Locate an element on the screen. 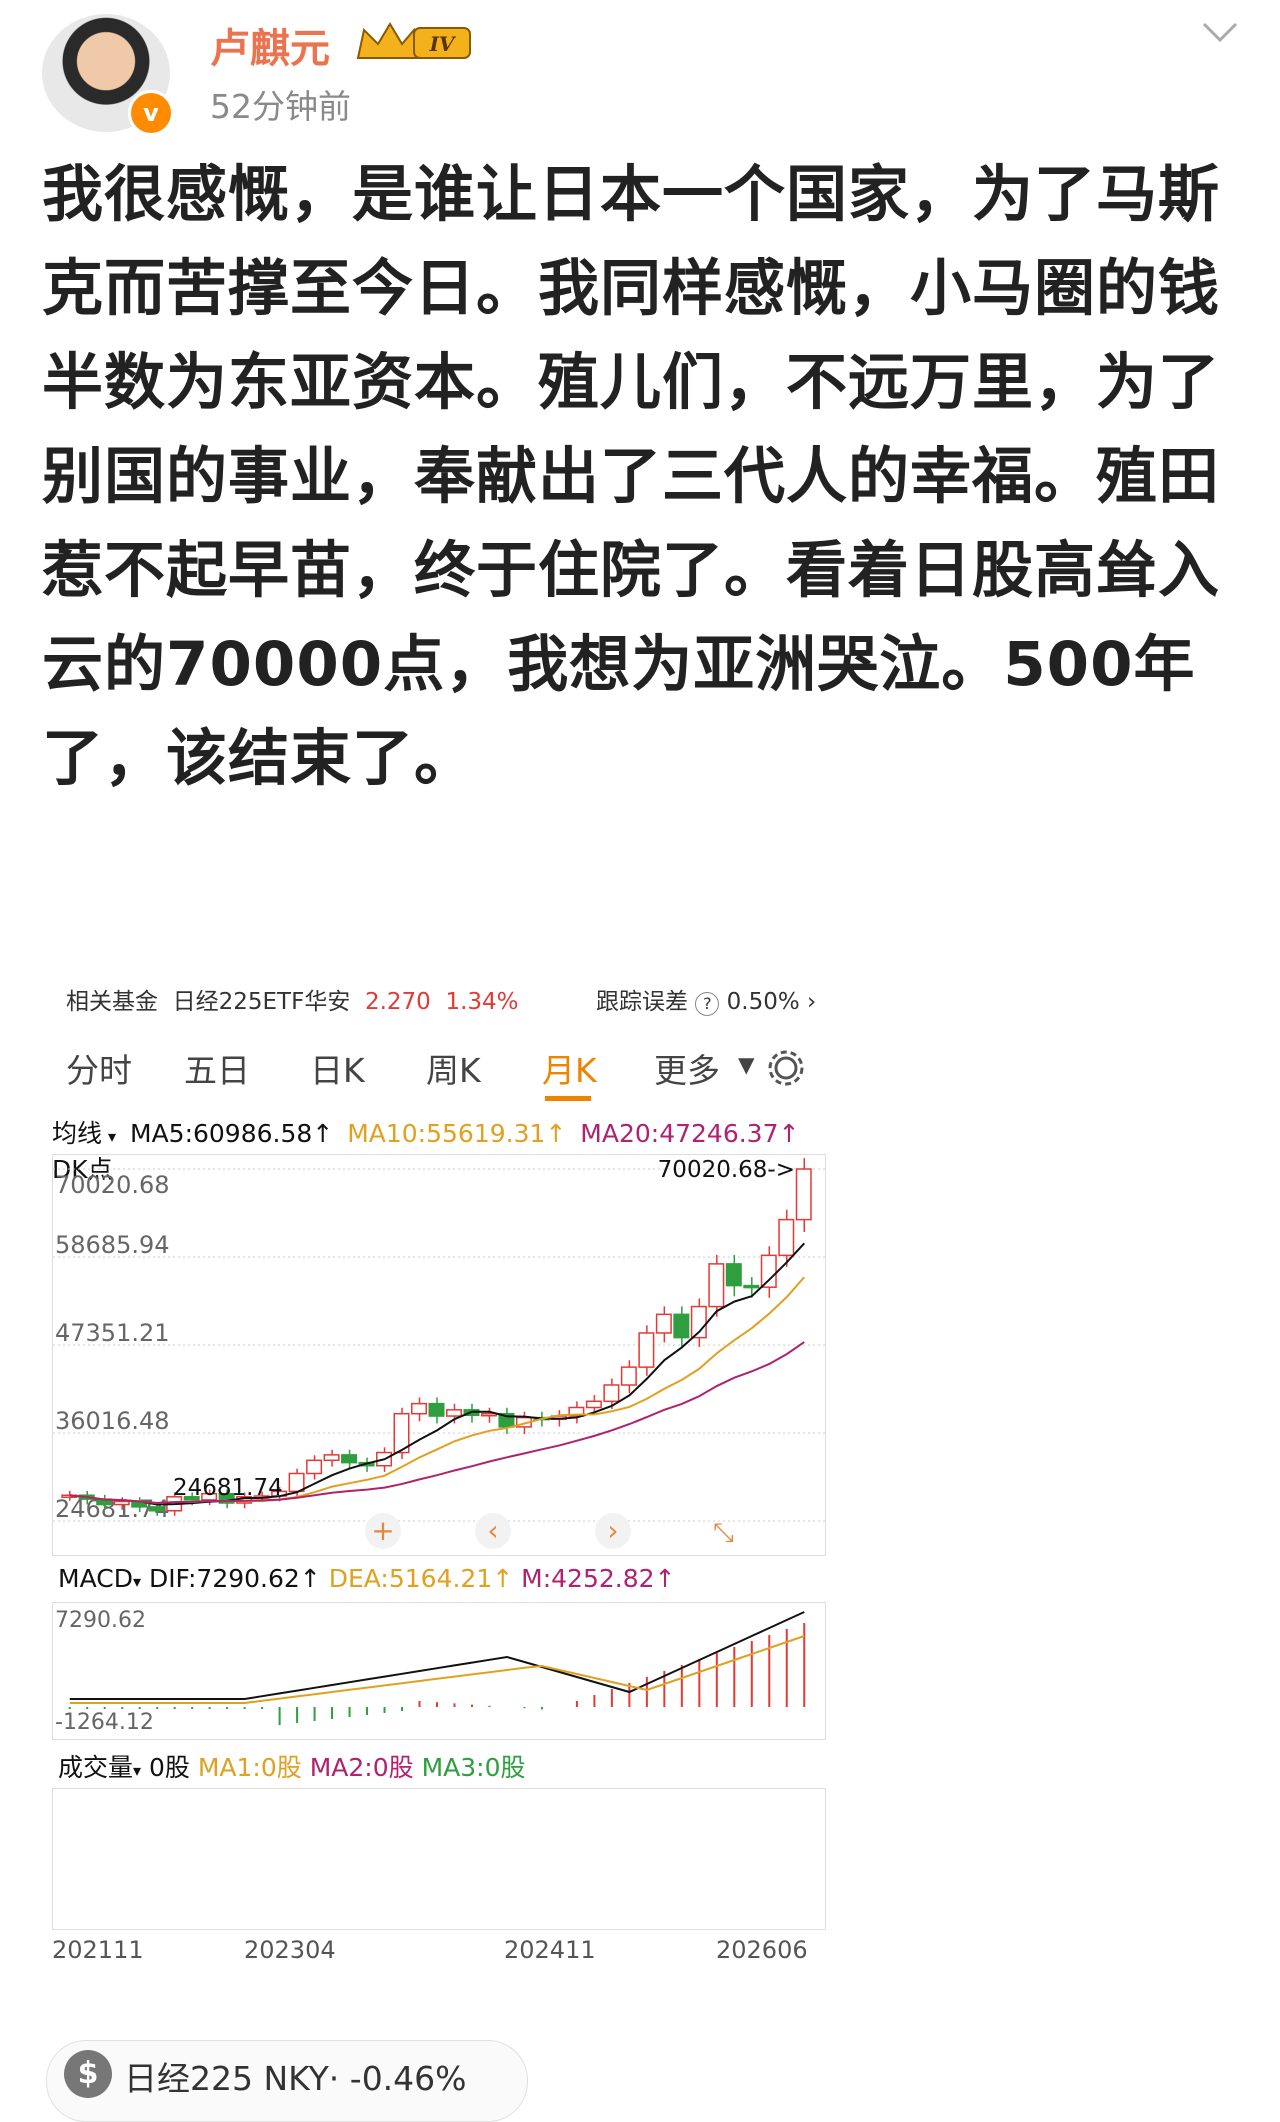 The height and width of the screenshot is (2122, 1280). stock-tag-text: 日经225 NKY· -0.46% is located at coordinates (295, 2076).